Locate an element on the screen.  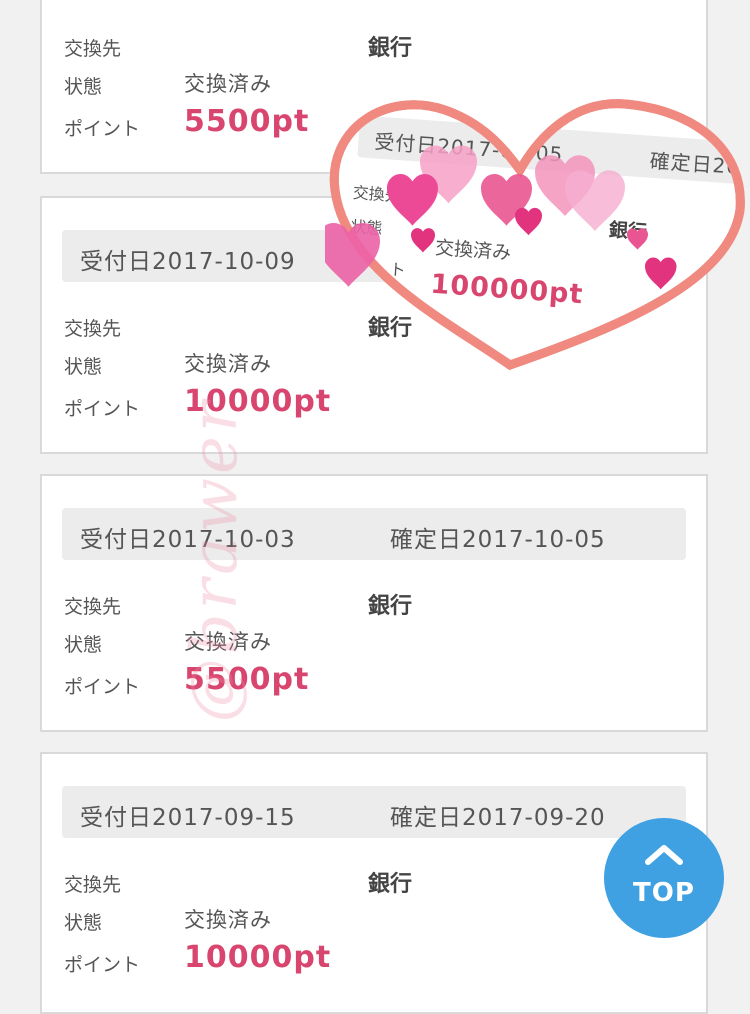
inset-points-label: ト is located at coordinates (397, 269).